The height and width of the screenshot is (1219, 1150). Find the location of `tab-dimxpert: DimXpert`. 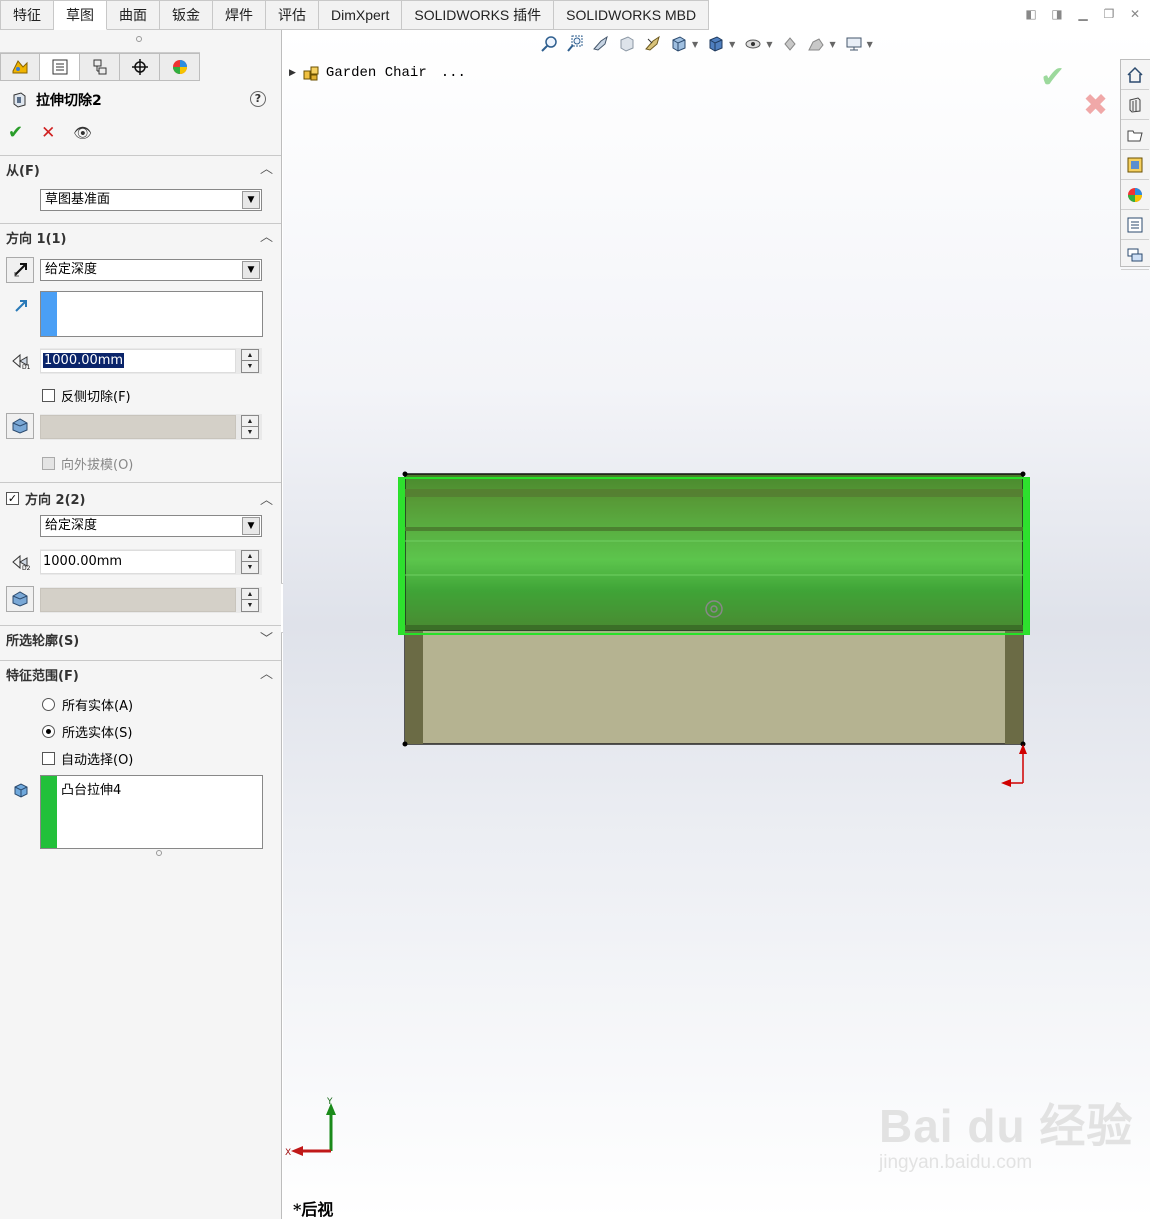

tab-dimxpert: DimXpert is located at coordinates (361, 15).